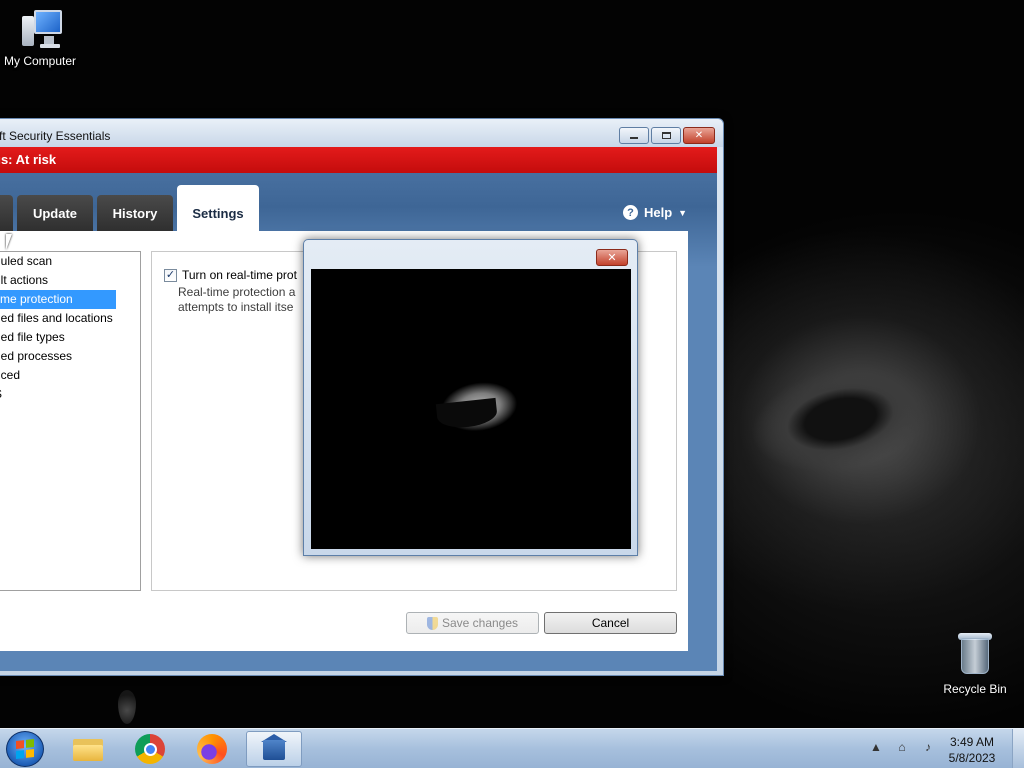 The image size is (1024, 768). I want to click on help-label: Help, so click(658, 212).